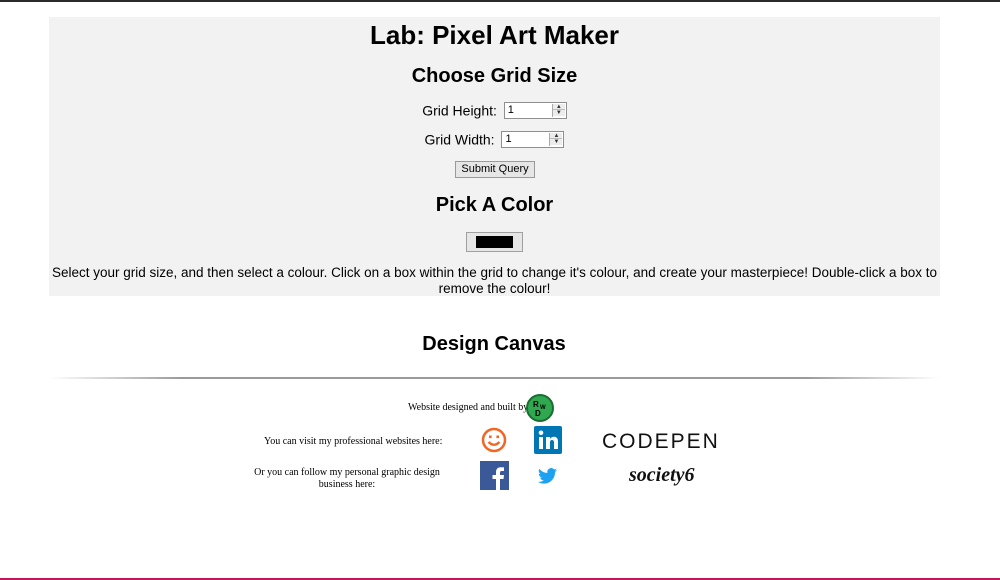  Describe the element at coordinates (510, 109) in the screenshot. I see `grid-height-value: 1` at that location.